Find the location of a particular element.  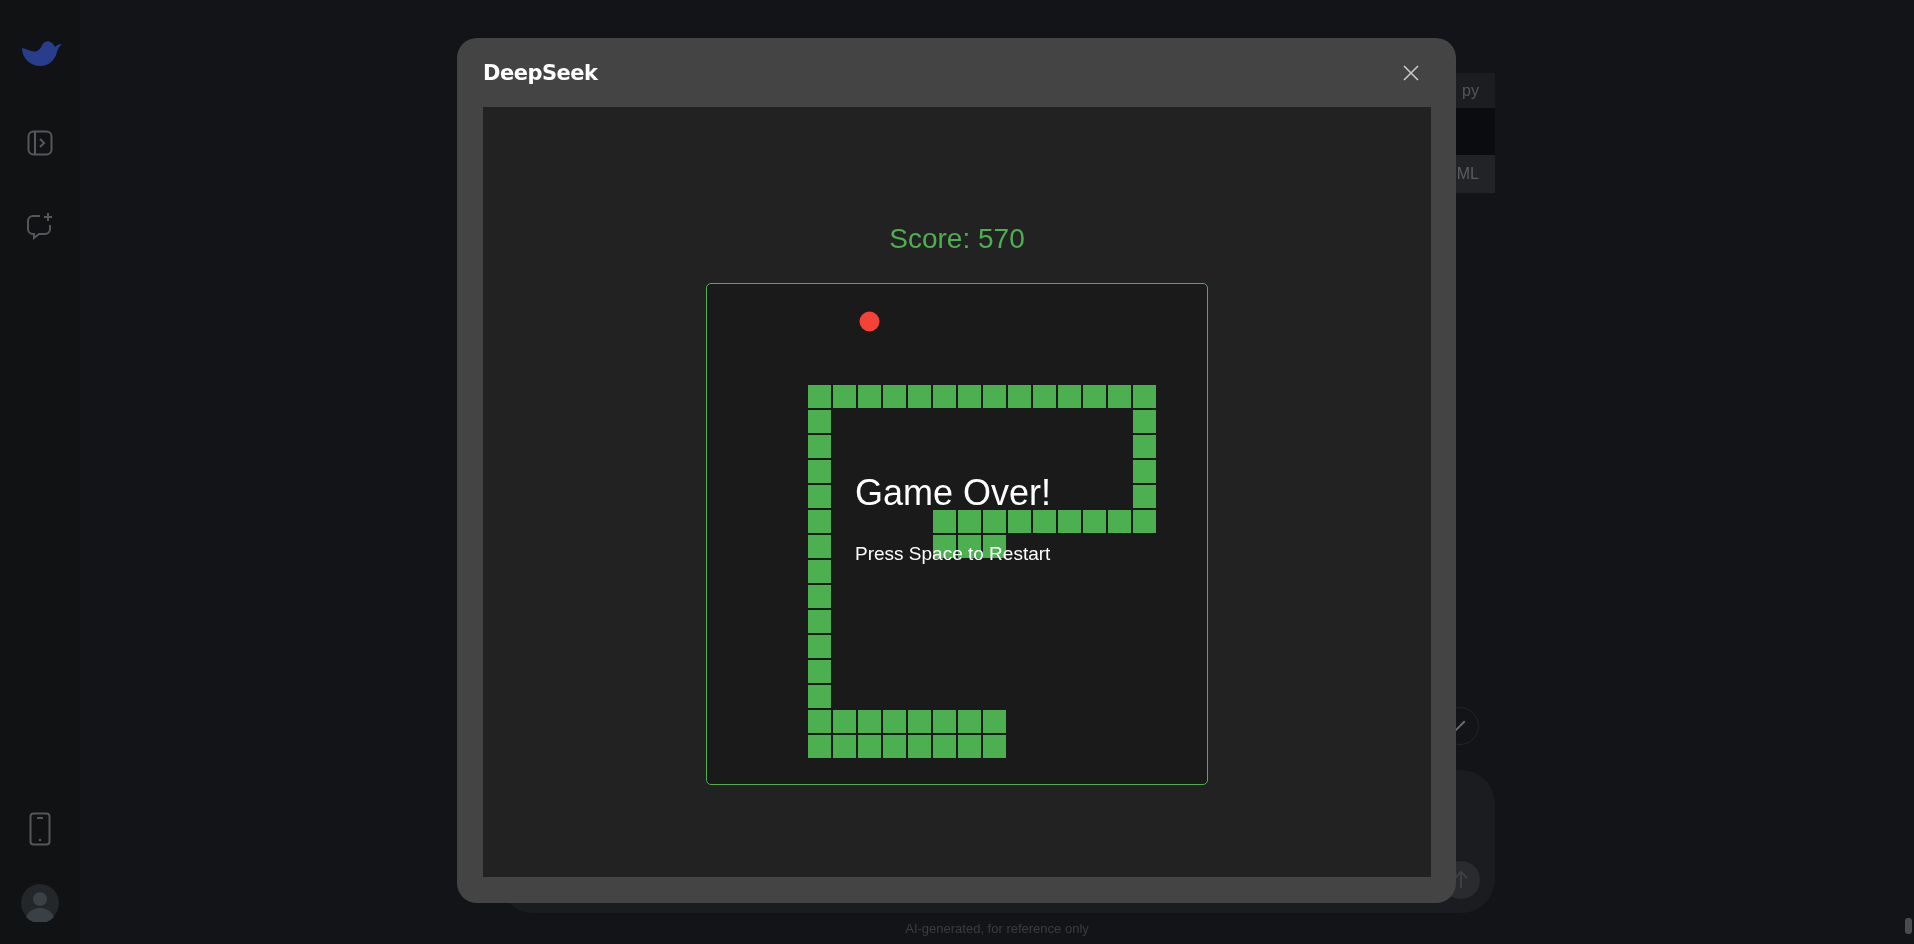

sidebar-toggle-icon is located at coordinates (40, 143).